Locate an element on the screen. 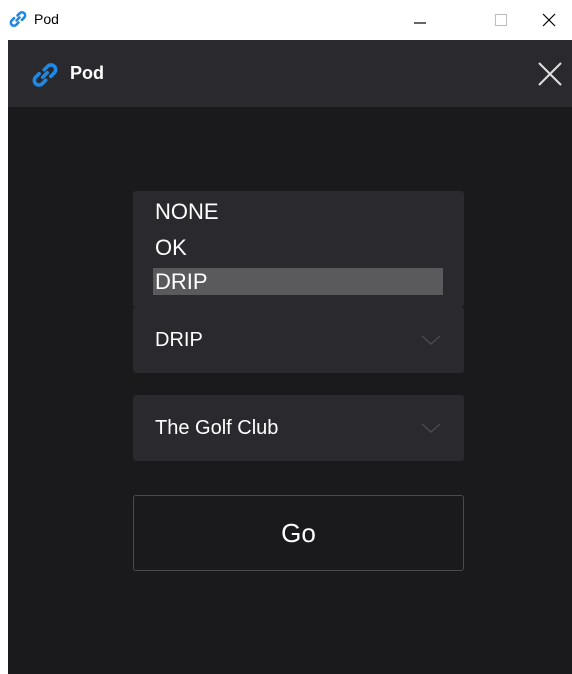  dropdown-option-none: NONE is located at coordinates (298, 217).